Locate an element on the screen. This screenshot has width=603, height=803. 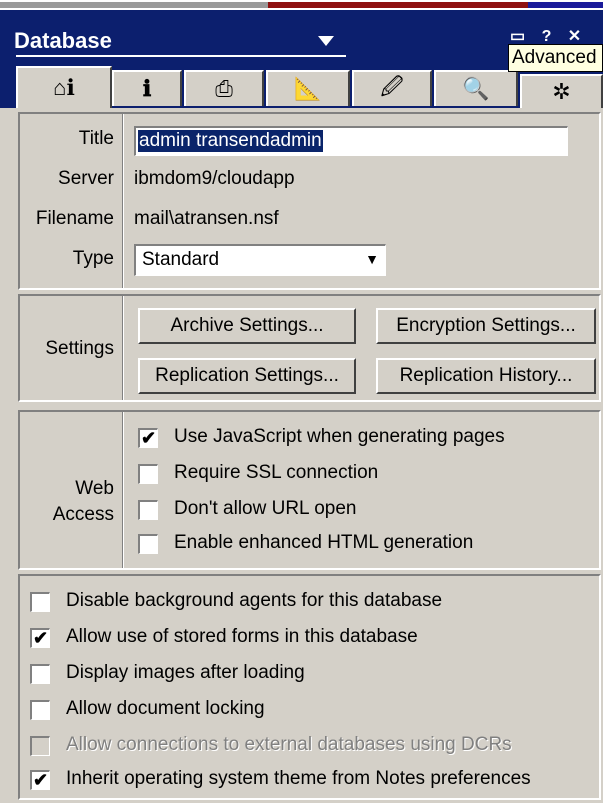
tab-print: ⎙ is located at coordinates (224, 88).